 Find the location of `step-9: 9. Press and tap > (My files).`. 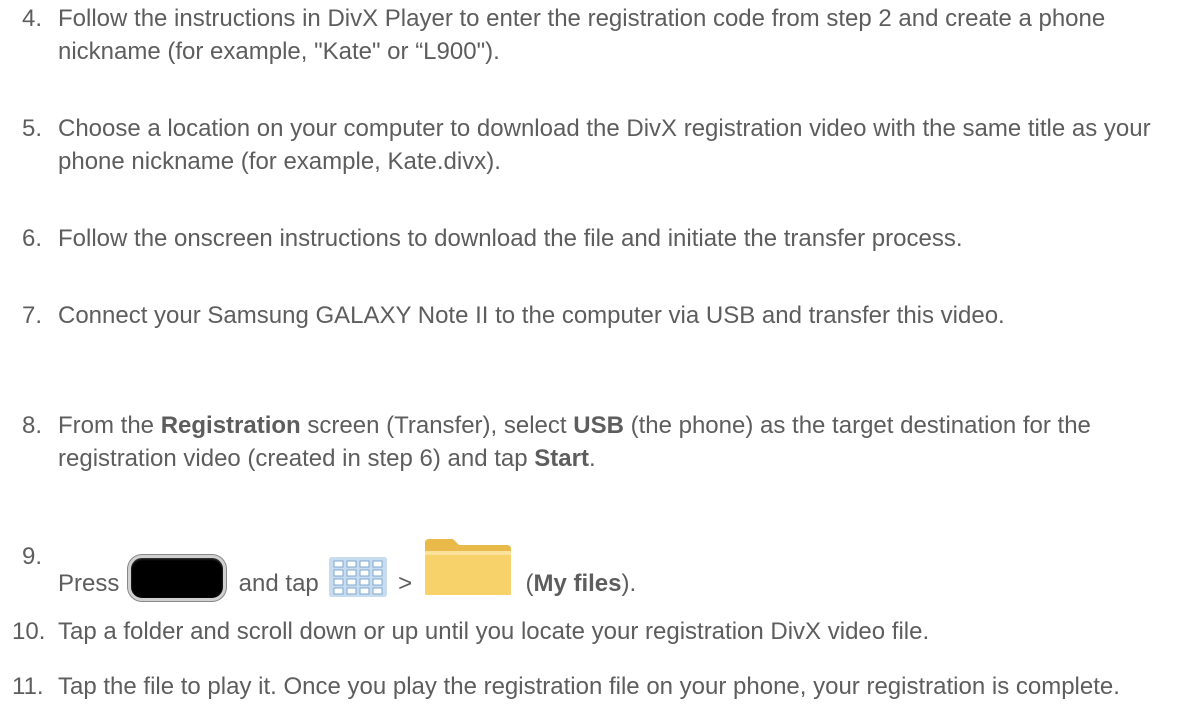

step-9: 9. Press and tap > (My files). is located at coordinates (595, 561).